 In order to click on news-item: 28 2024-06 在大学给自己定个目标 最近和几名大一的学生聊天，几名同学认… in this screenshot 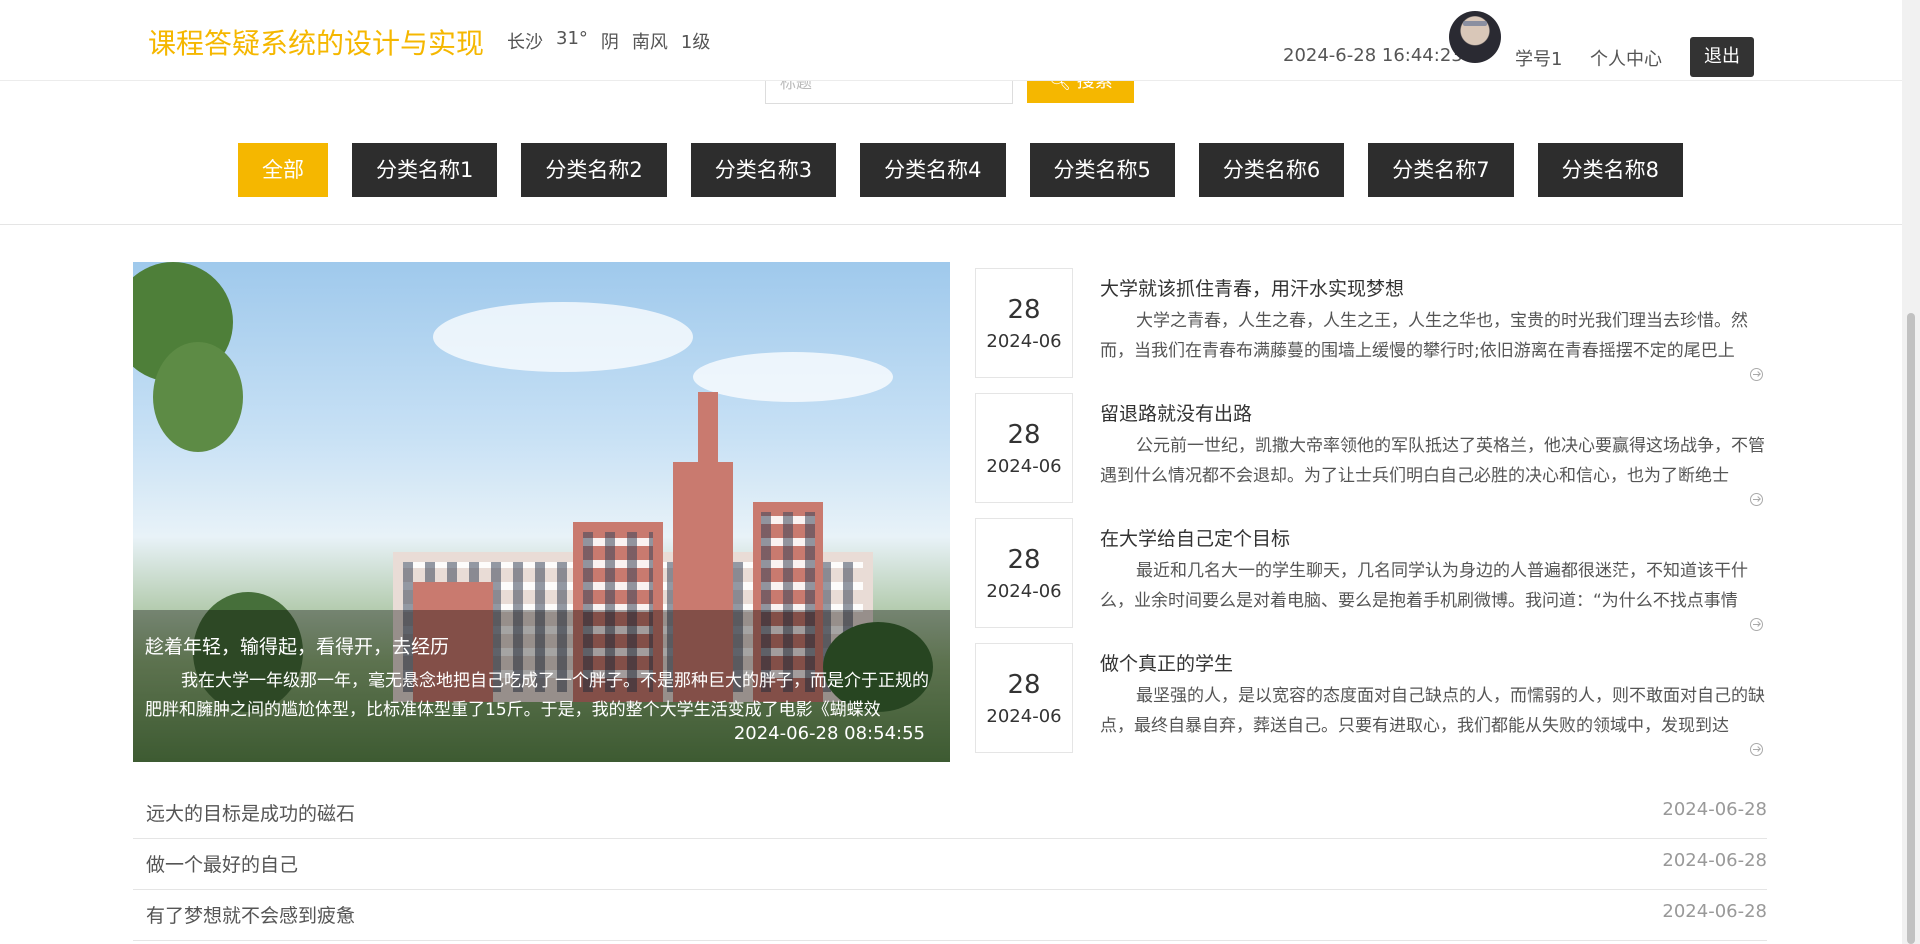, I will do `click(1371, 571)`.